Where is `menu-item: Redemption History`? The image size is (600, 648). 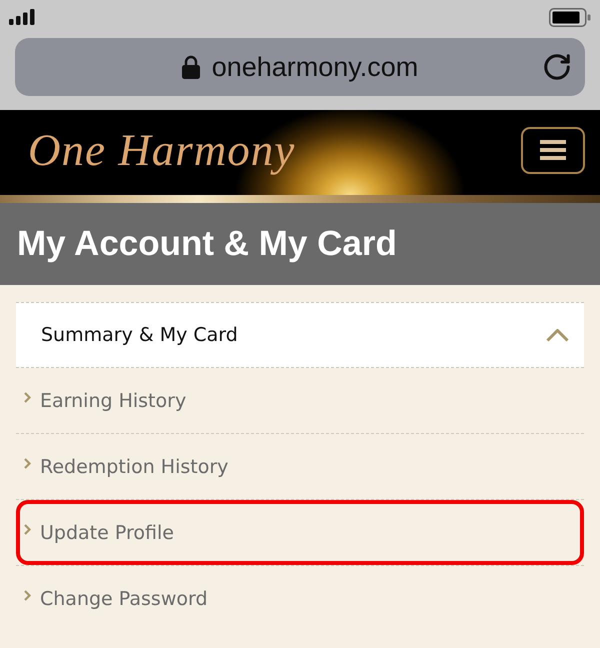
menu-item: Redemption History is located at coordinates (300, 466).